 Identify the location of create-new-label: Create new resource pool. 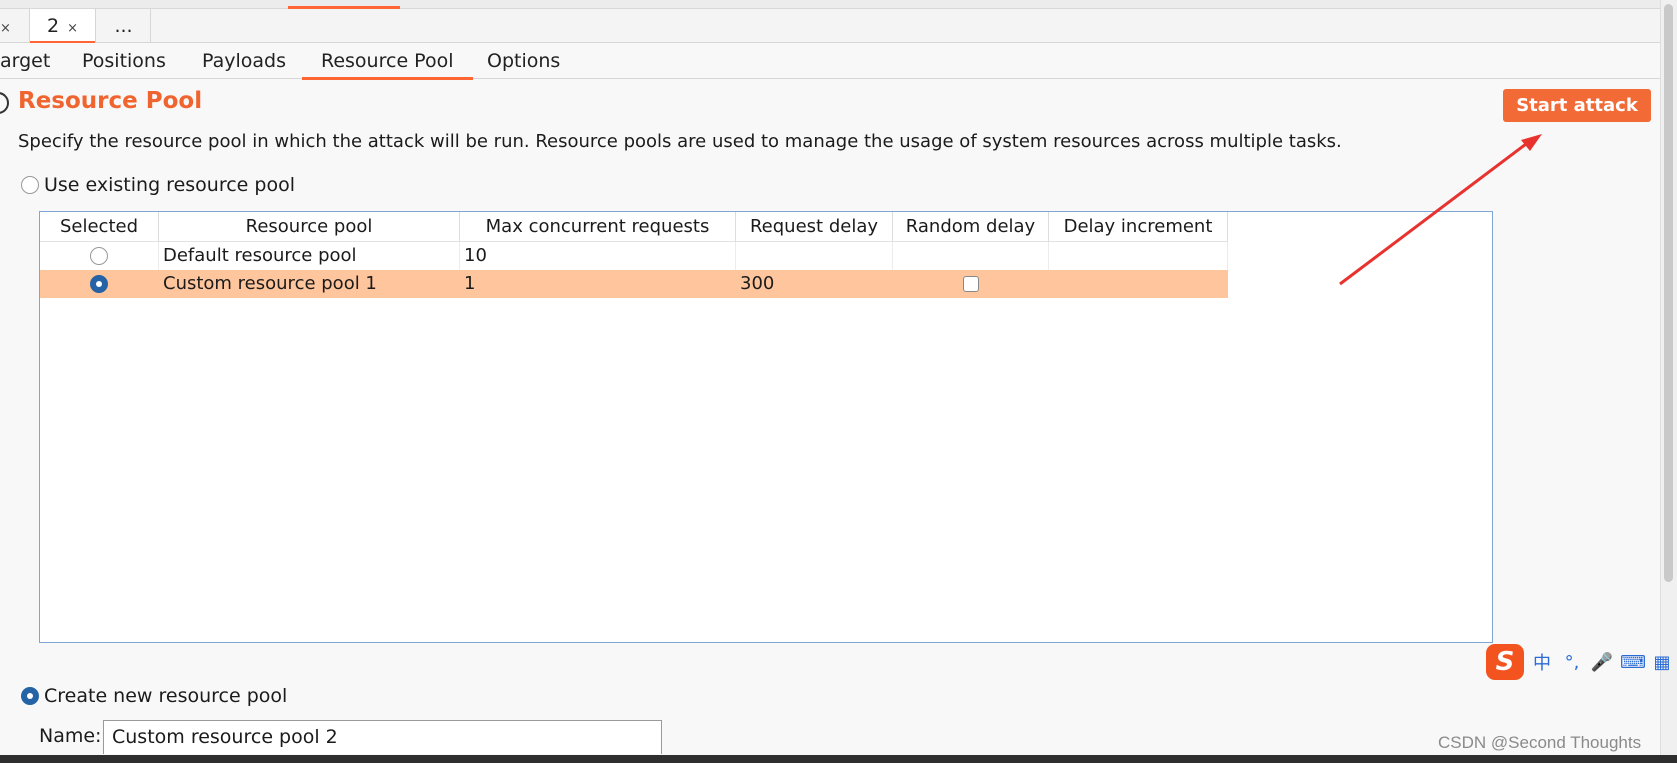
(166, 696).